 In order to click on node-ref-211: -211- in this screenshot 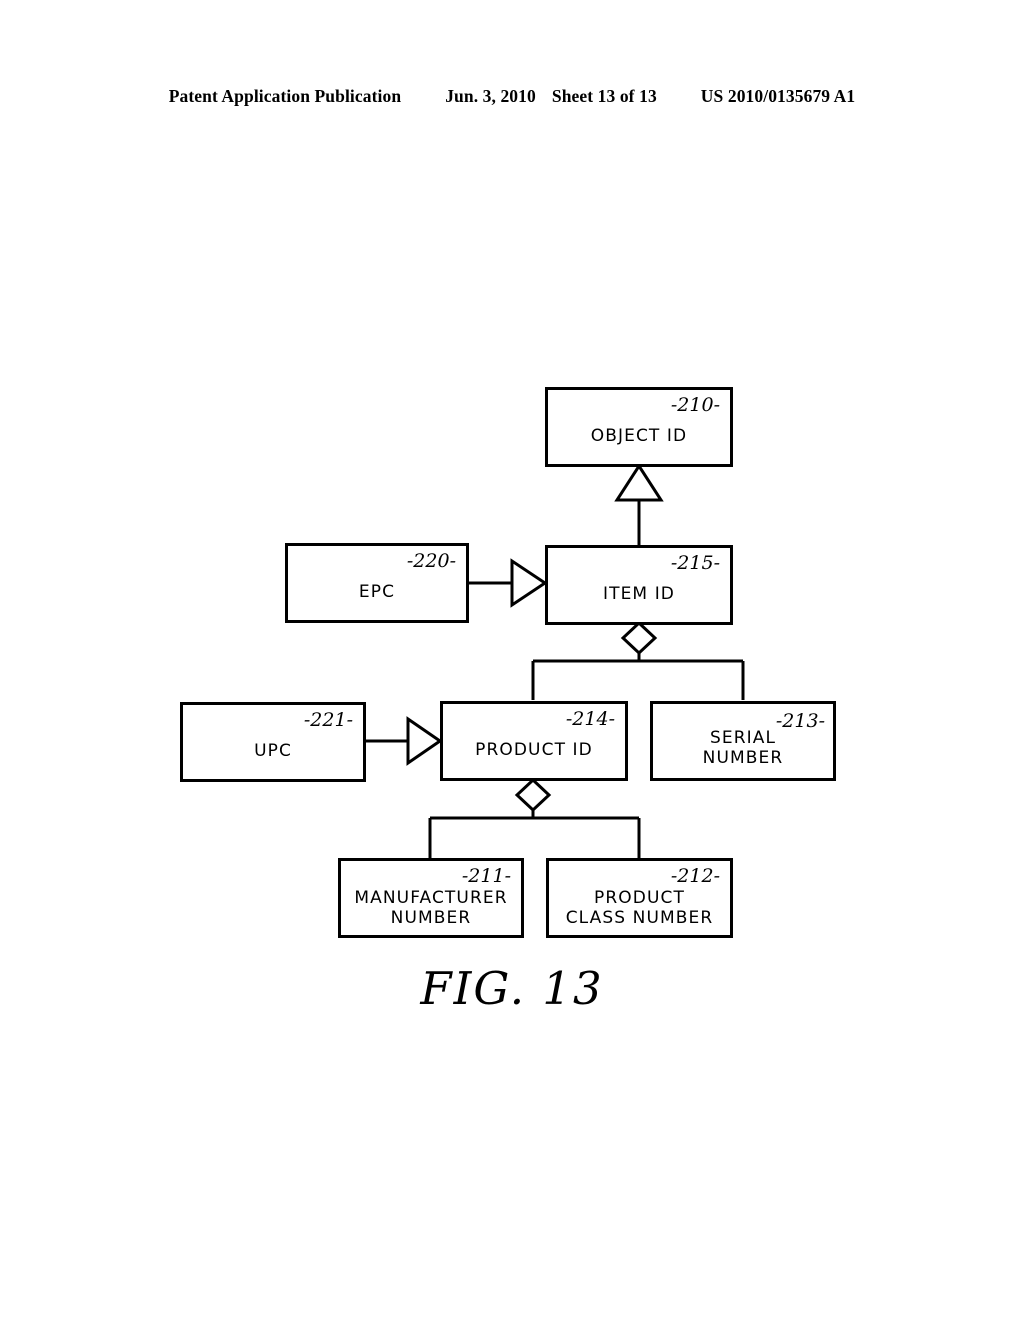, I will do `click(486, 876)`.